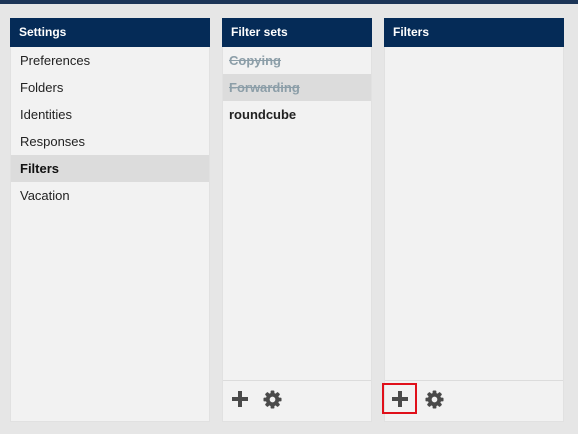  I want to click on filter-sets-list: Copying Forwarding roundcube, so click(297, 87).